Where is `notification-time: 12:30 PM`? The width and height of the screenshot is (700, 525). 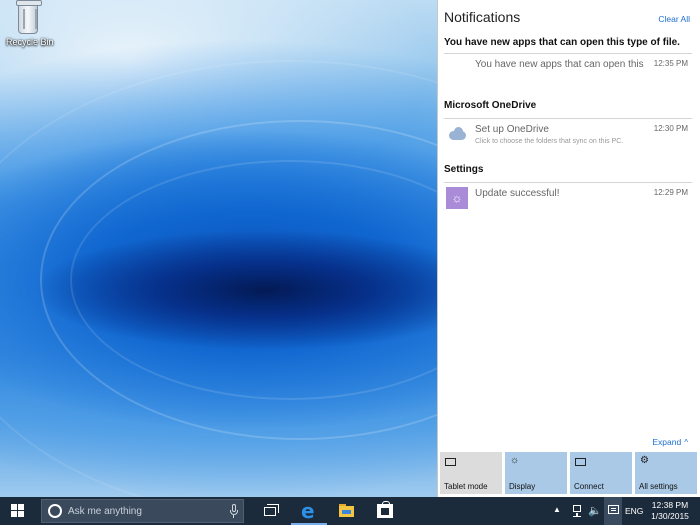 notification-time: 12:30 PM is located at coordinates (670, 128).